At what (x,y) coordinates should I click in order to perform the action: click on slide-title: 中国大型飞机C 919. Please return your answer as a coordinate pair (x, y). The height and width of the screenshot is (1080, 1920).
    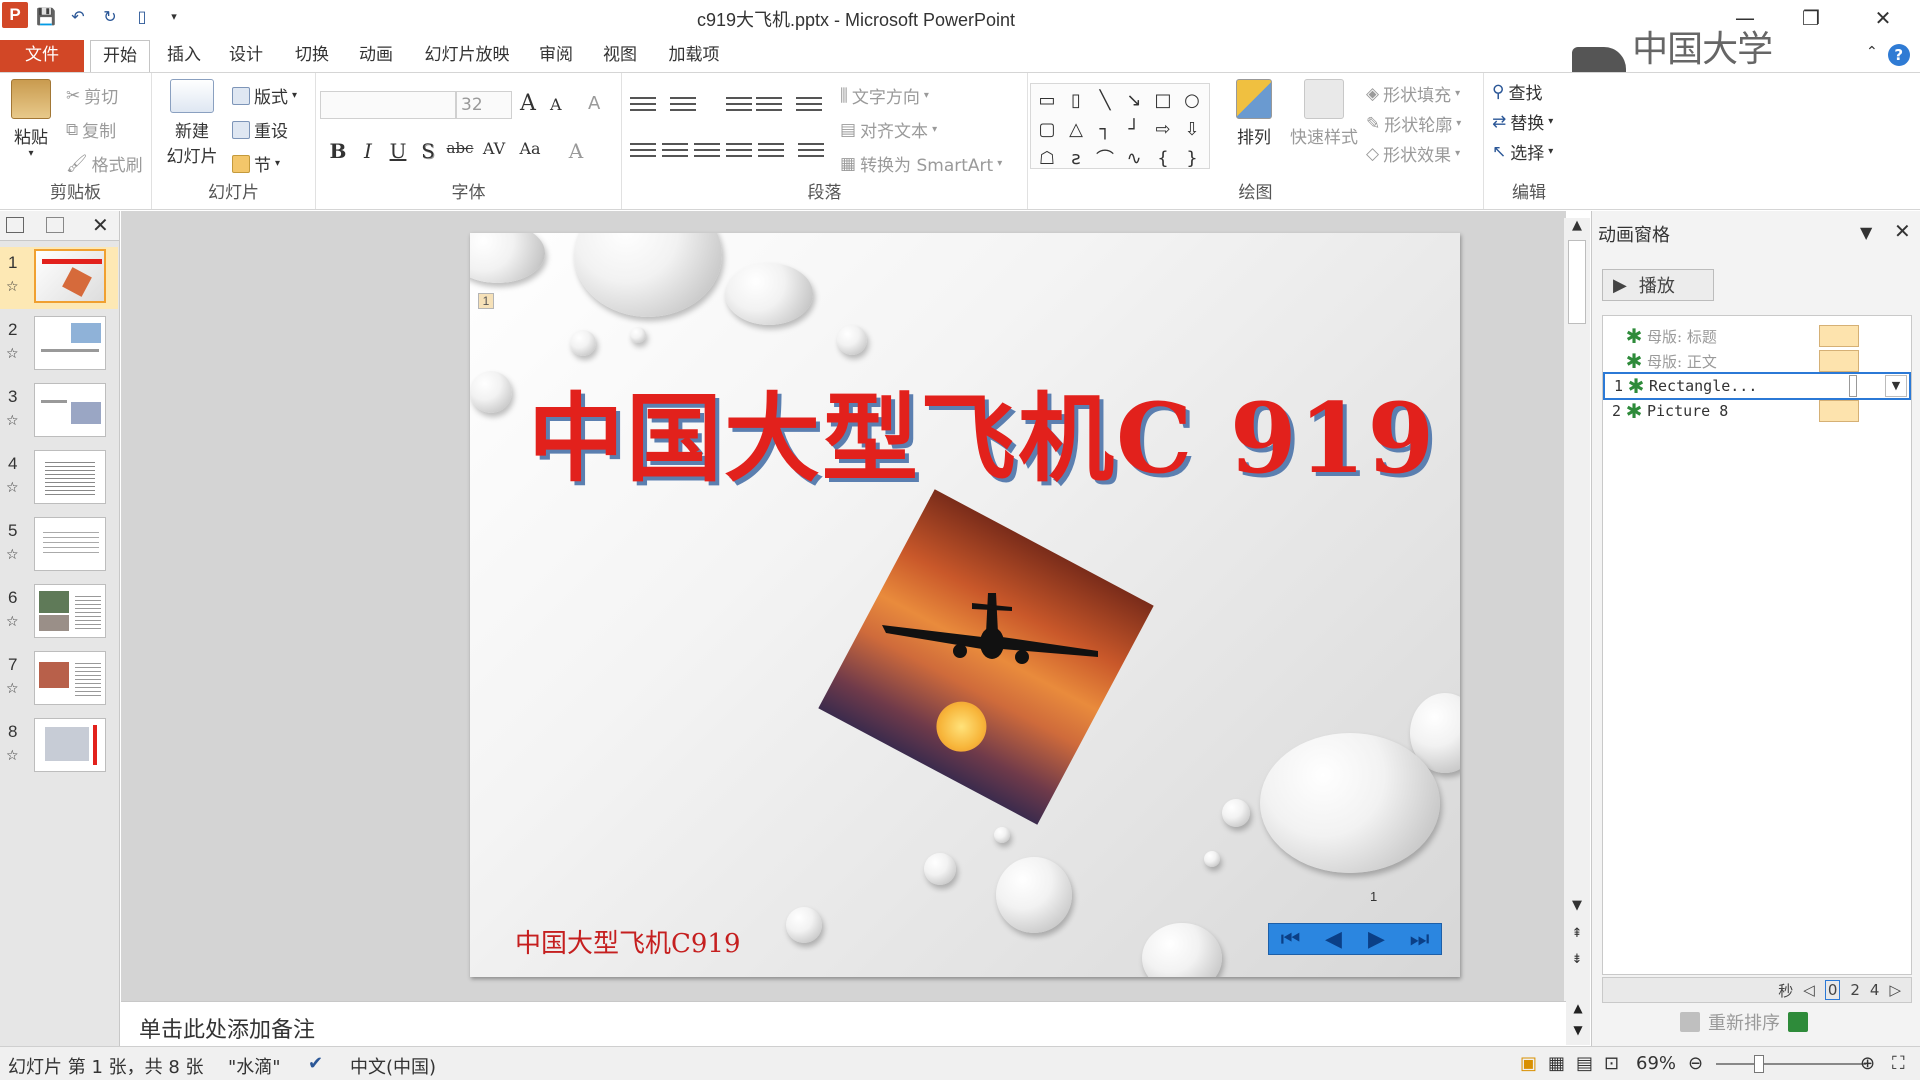
    Looking at the image, I should click on (982, 430).